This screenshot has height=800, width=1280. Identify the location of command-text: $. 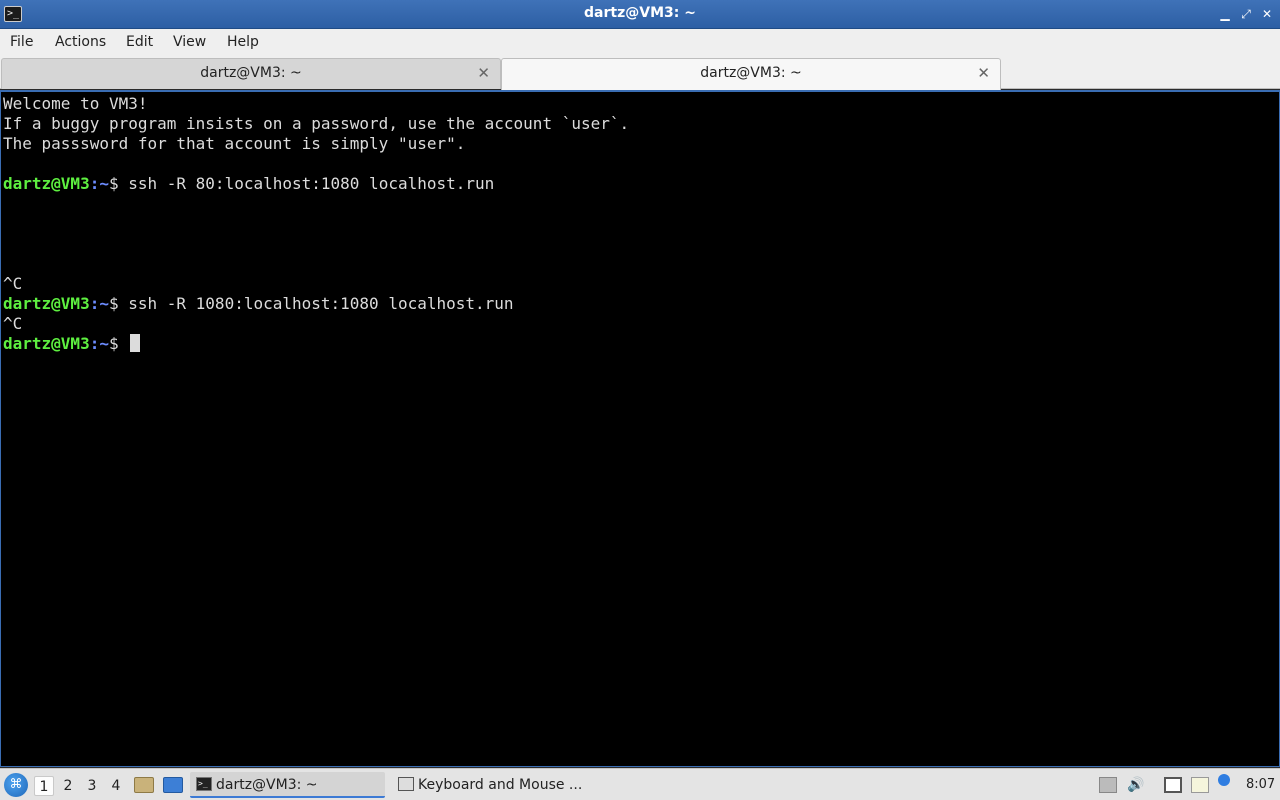
(118, 343).